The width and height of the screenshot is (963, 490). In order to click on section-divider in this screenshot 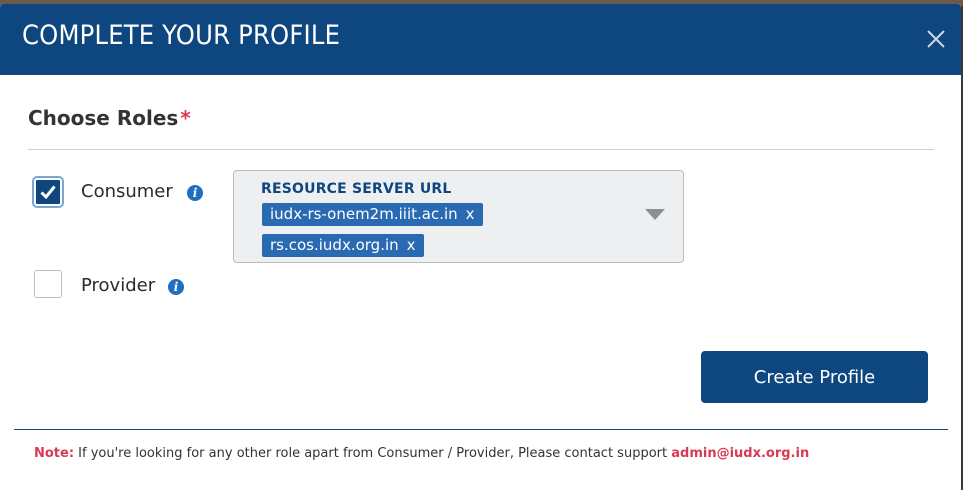, I will do `click(481, 149)`.